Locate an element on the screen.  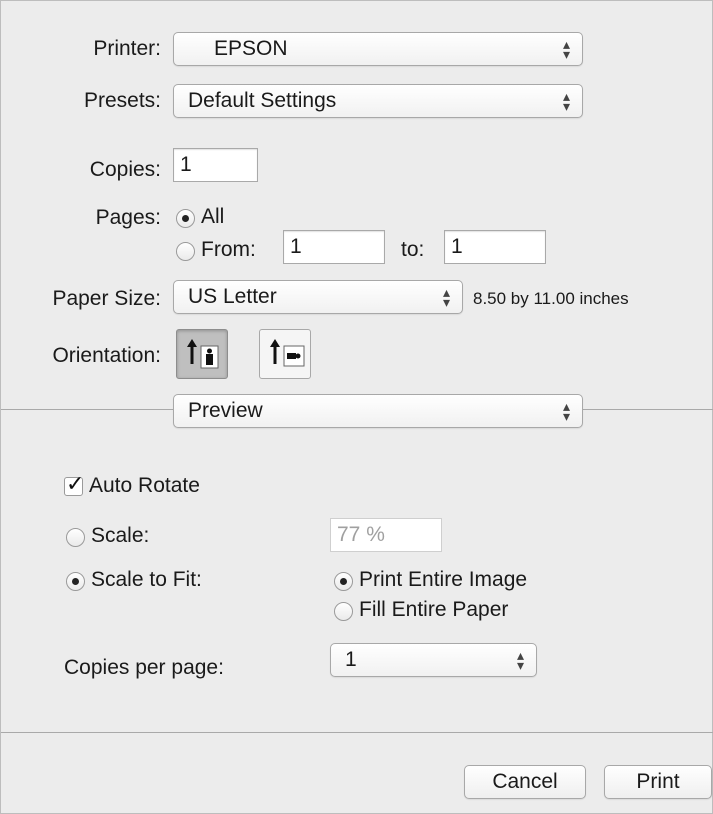
fill-entire-paper-label: Fill Entire Paper is located at coordinates (434, 609).